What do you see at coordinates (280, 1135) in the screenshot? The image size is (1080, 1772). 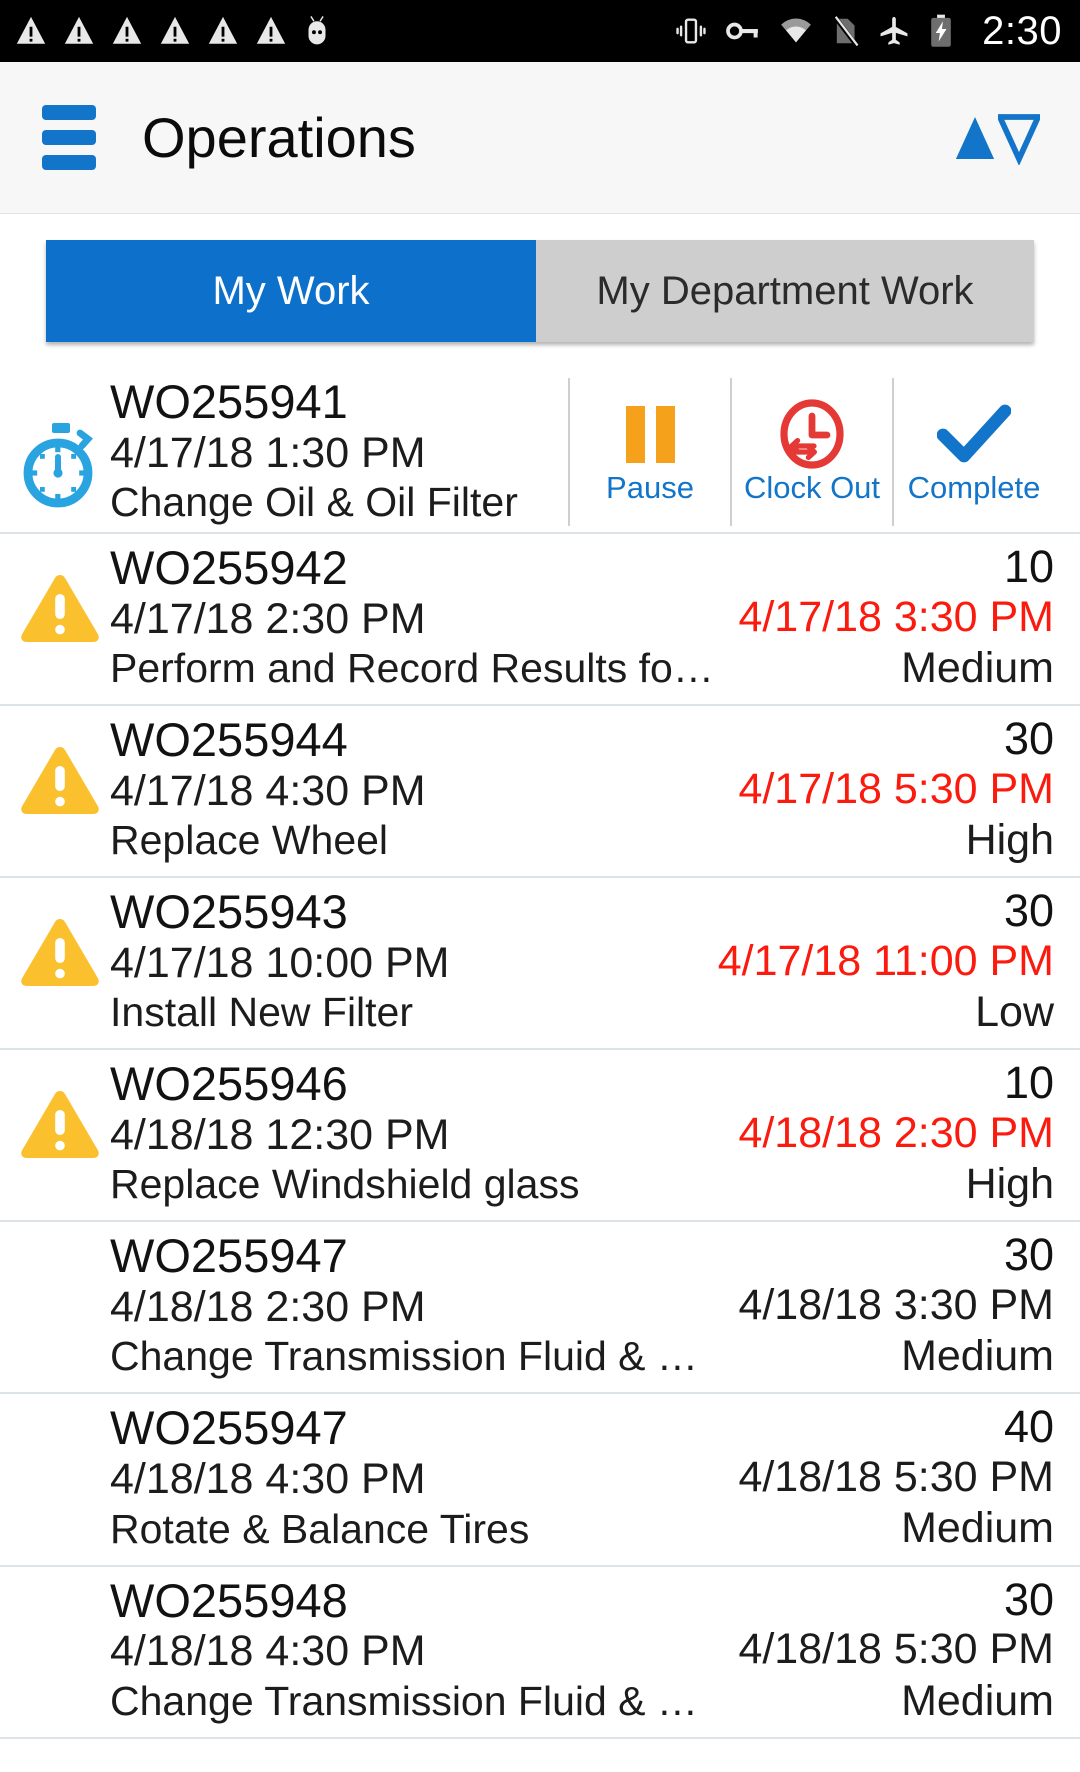 I see `work-order-start-date: 4/18/18 12:30 PM` at bounding box center [280, 1135].